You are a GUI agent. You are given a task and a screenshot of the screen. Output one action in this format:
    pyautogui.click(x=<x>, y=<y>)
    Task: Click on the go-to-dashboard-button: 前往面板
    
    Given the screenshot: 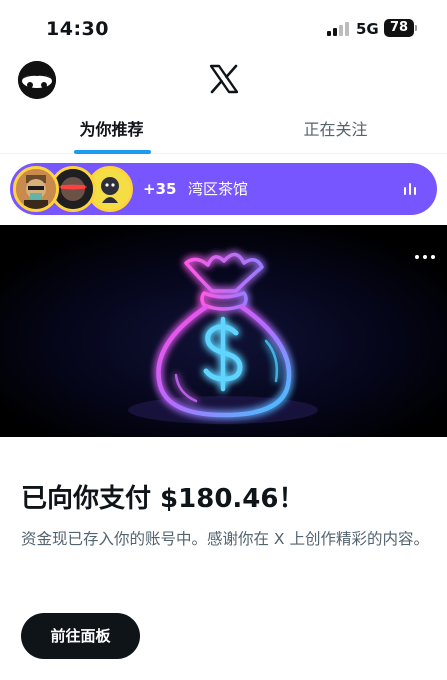 What is the action you would take?
    pyautogui.click(x=80, y=636)
    